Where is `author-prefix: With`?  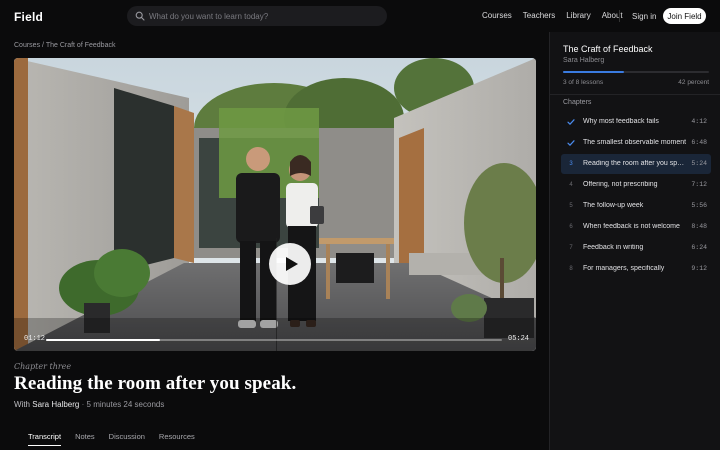
author-prefix: With is located at coordinates (22, 404).